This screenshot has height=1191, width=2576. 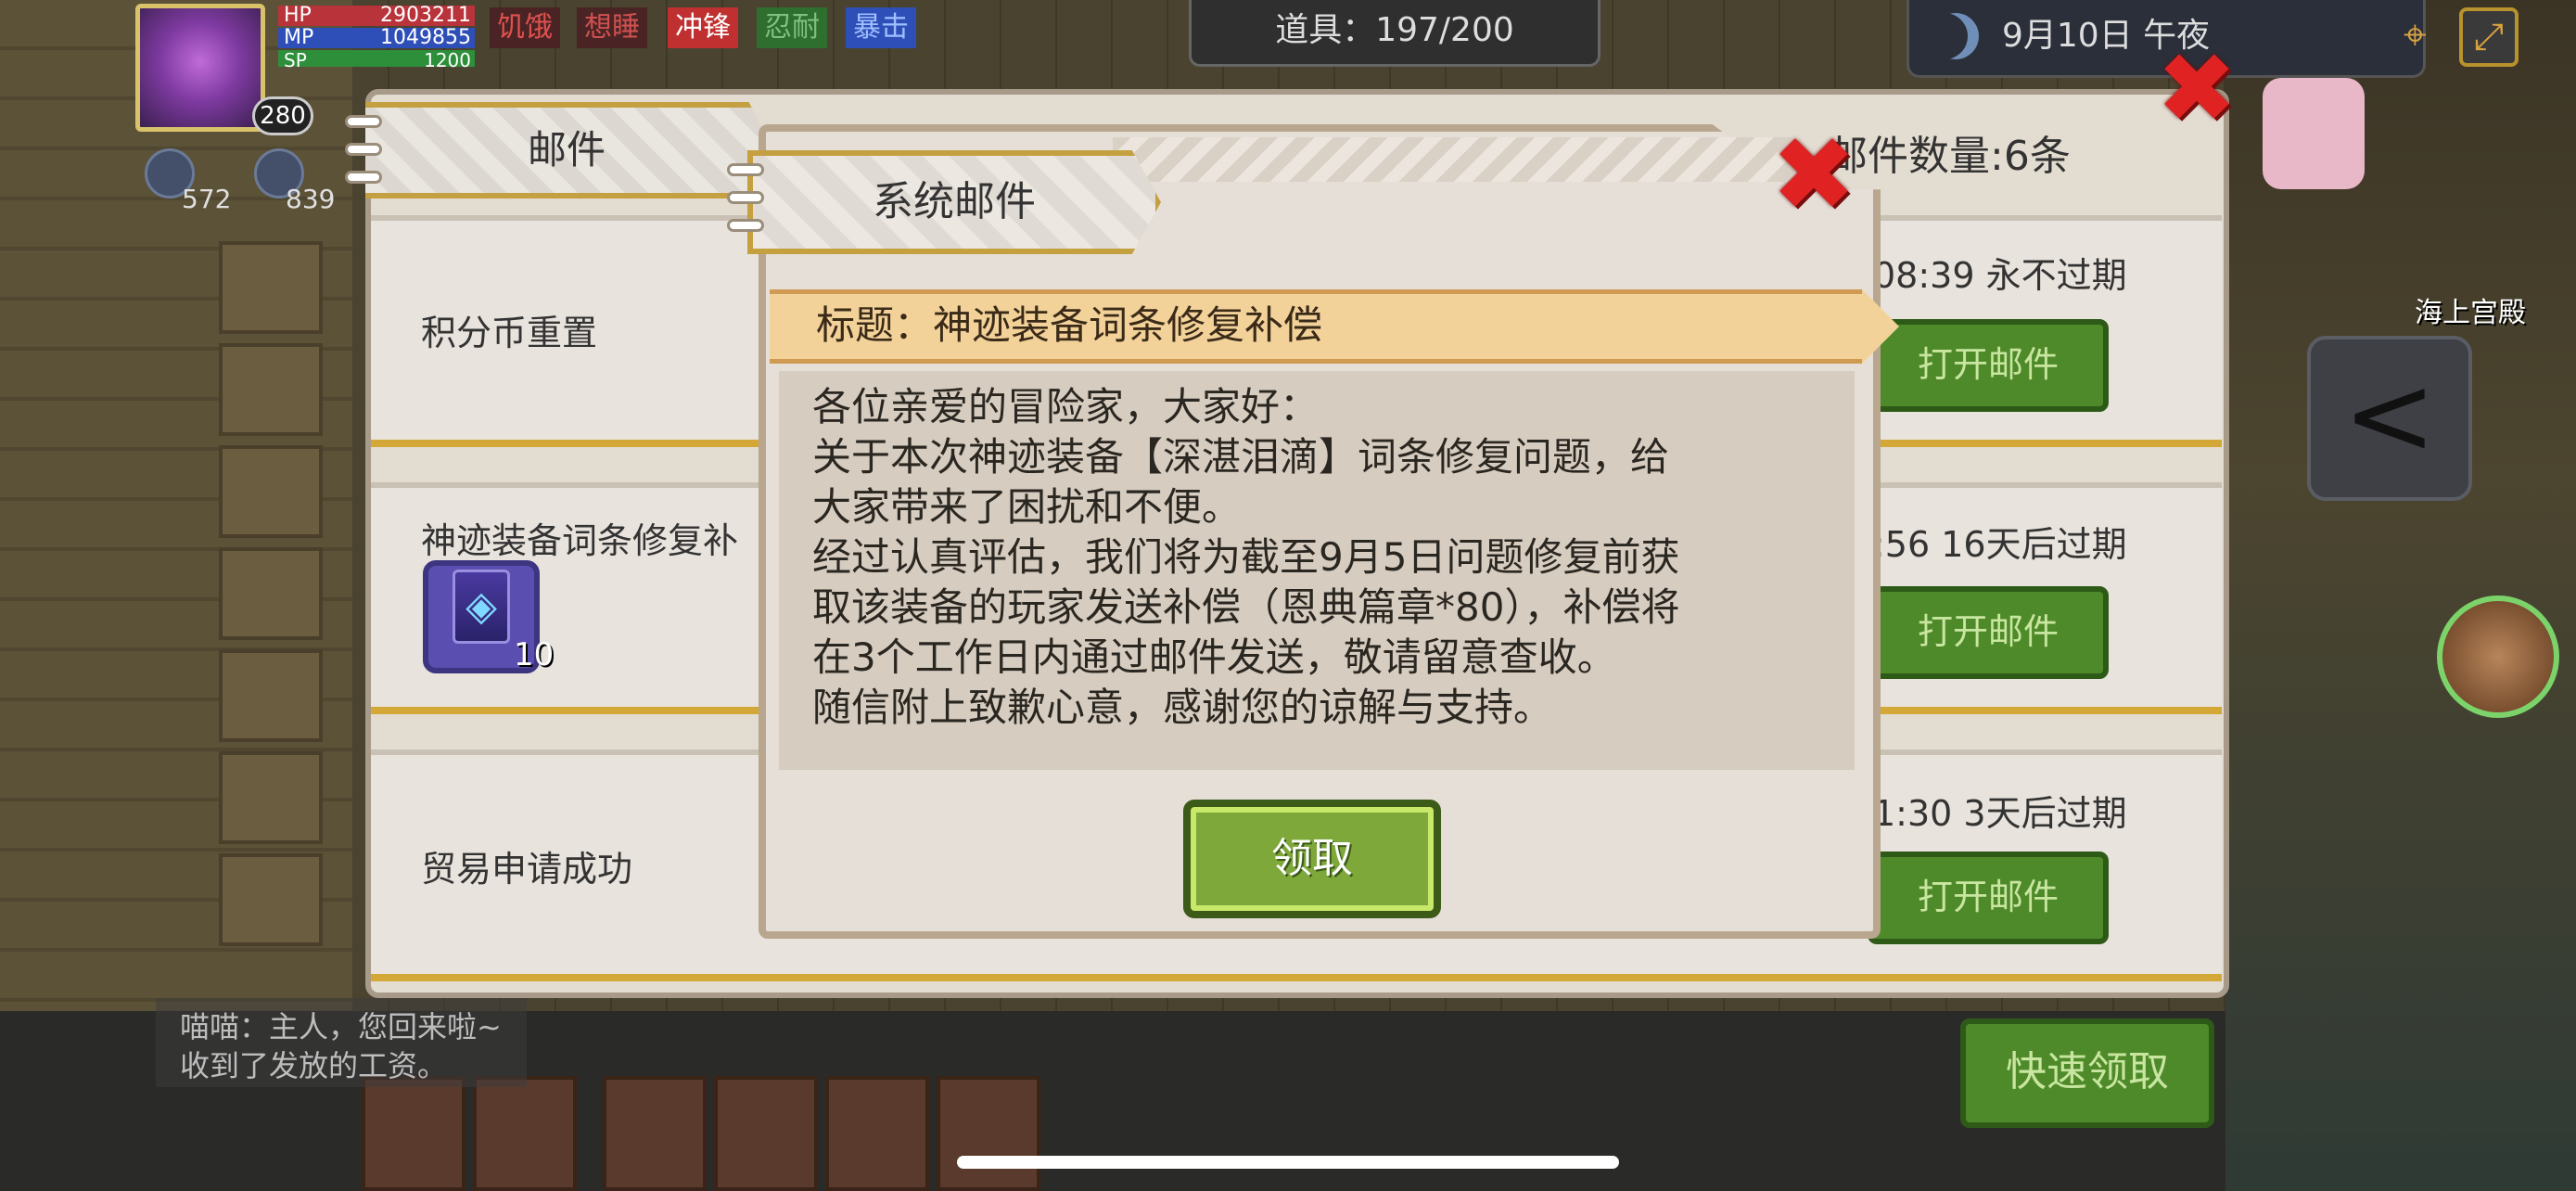 I want to click on mail-expiry: :56 16天后过期, so click(x=2000, y=545).